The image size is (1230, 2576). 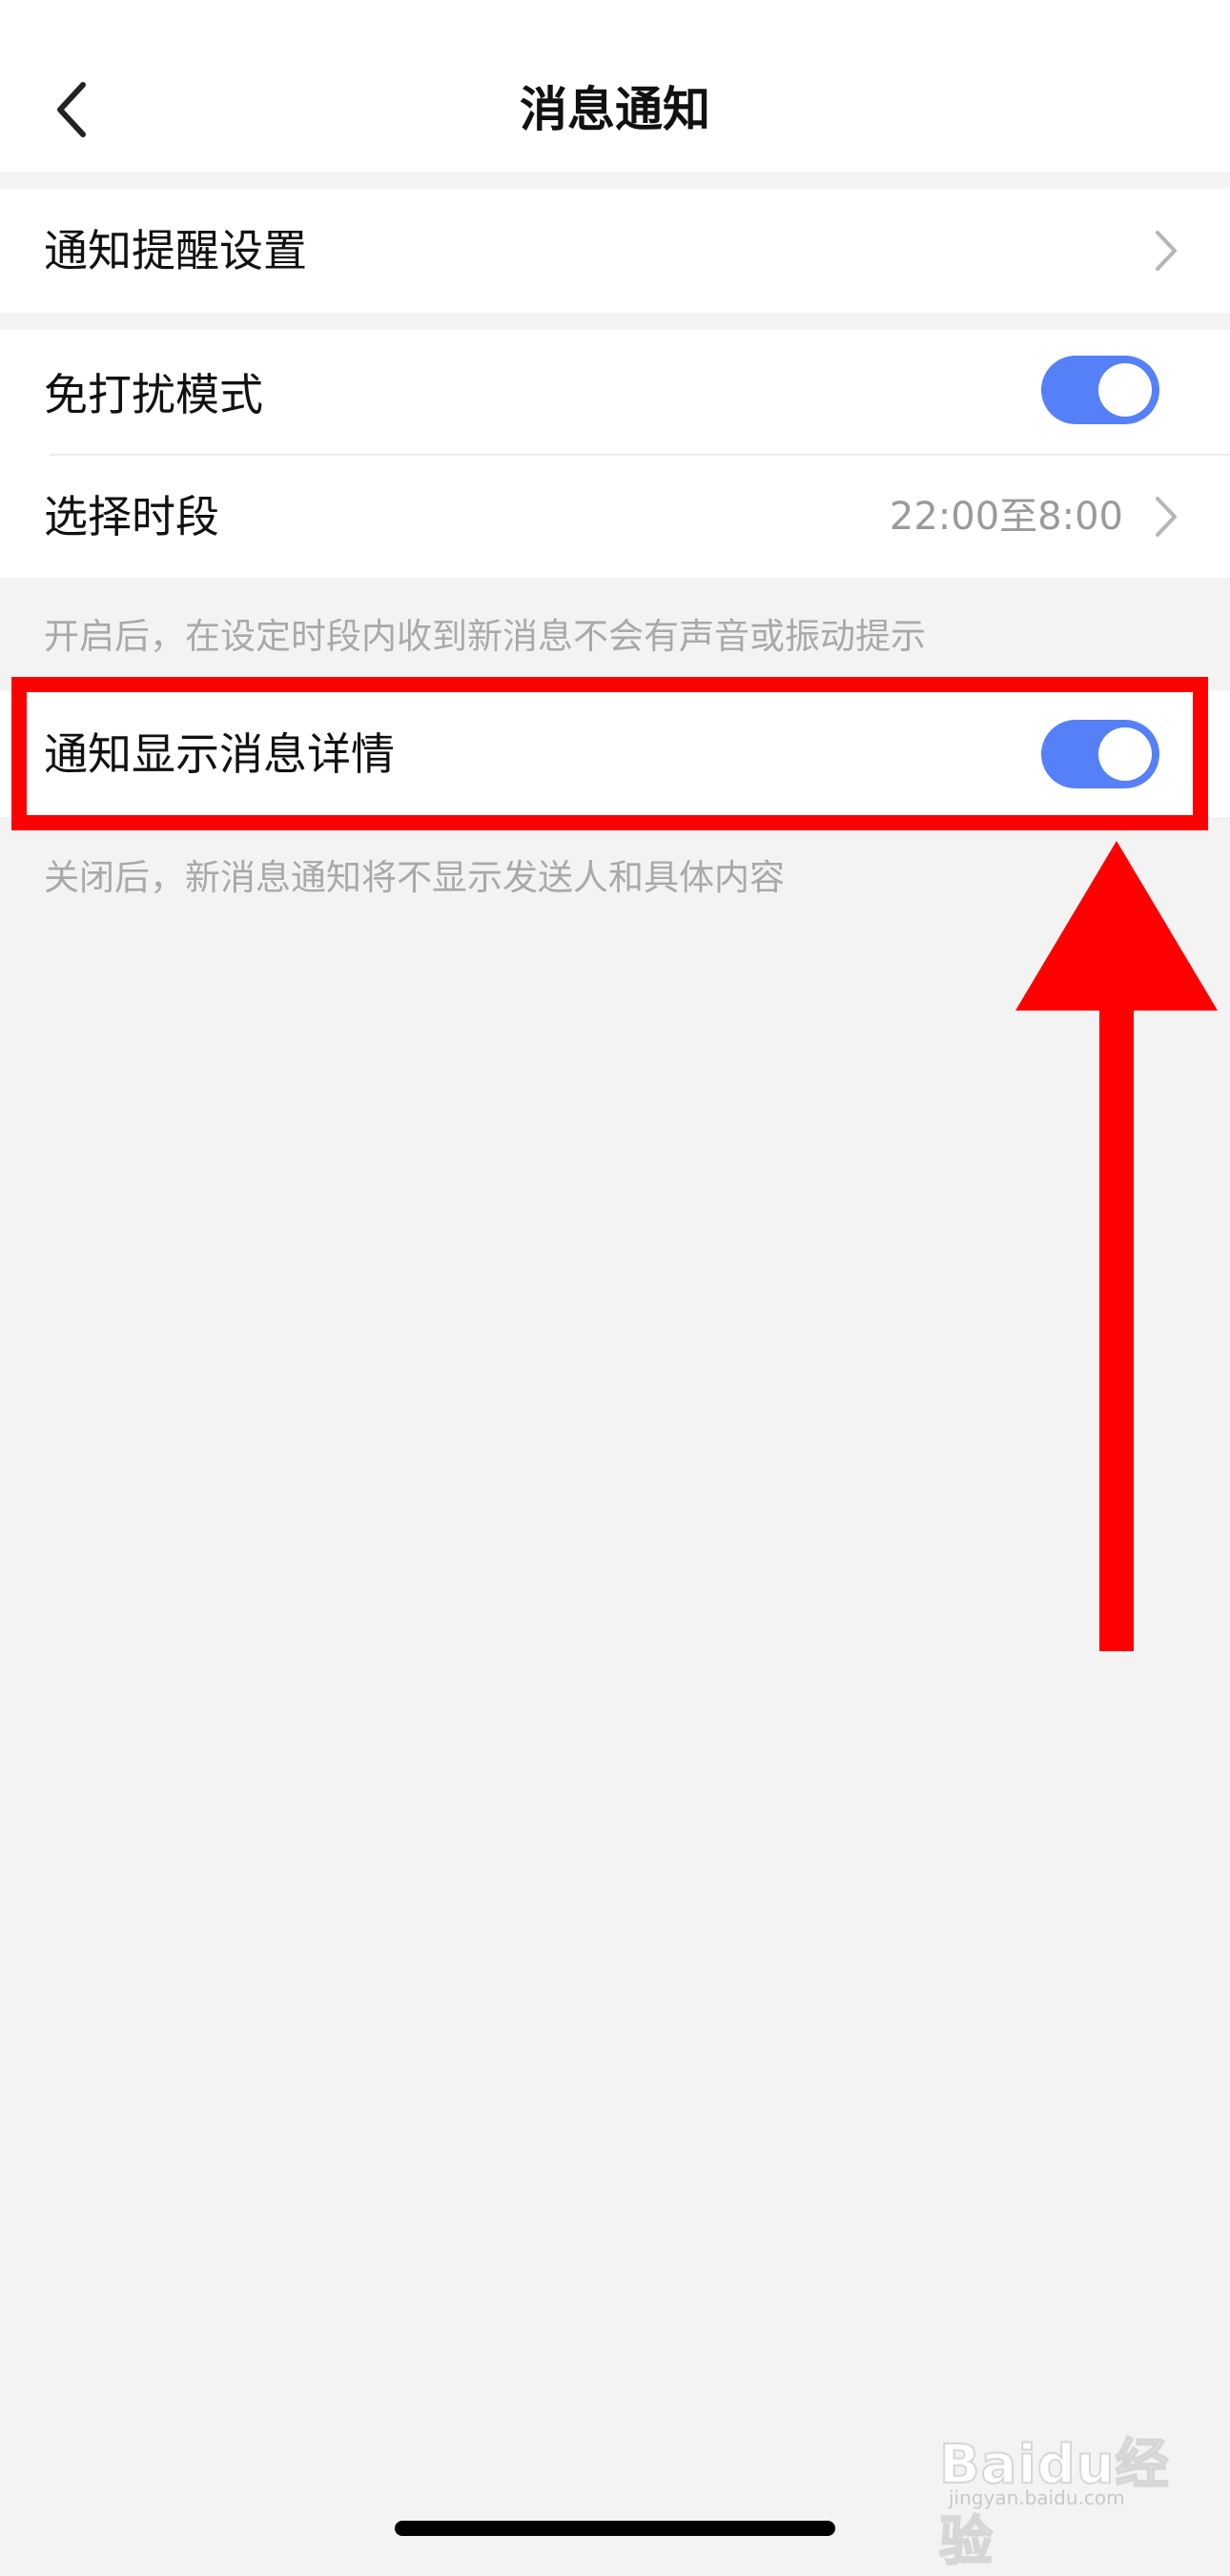 I want to click on time-range-label: 选择时段, so click(x=131, y=516).